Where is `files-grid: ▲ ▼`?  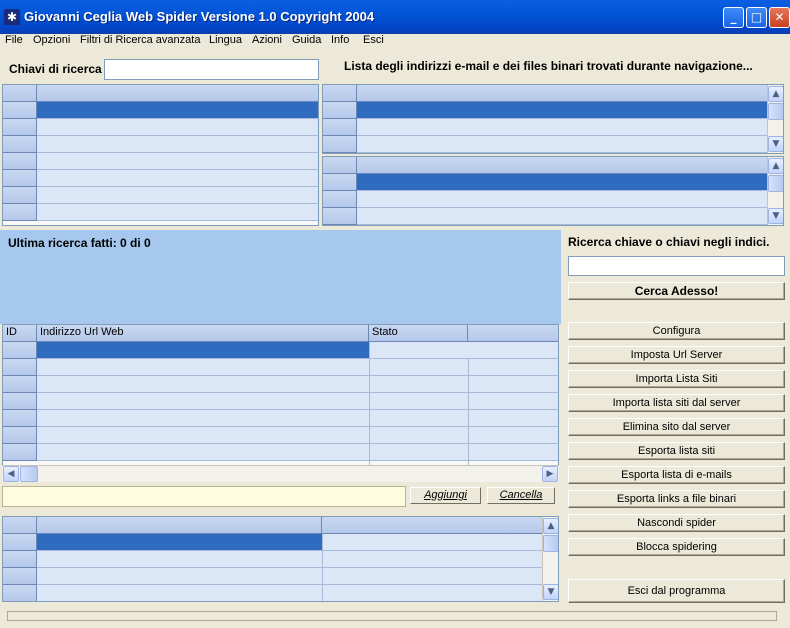
files-grid: ▲ ▼ is located at coordinates (553, 191).